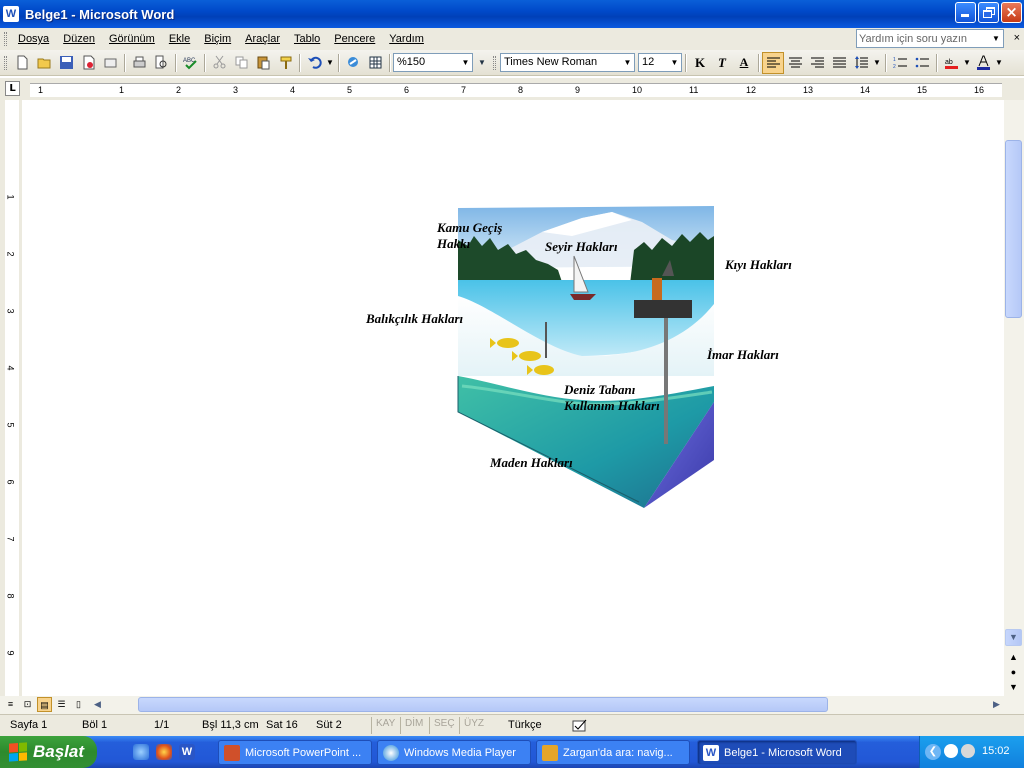 Image resolution: width=1024 pixels, height=768 pixels. What do you see at coordinates (375, 63) in the screenshot?
I see `insert-table-button` at bounding box center [375, 63].